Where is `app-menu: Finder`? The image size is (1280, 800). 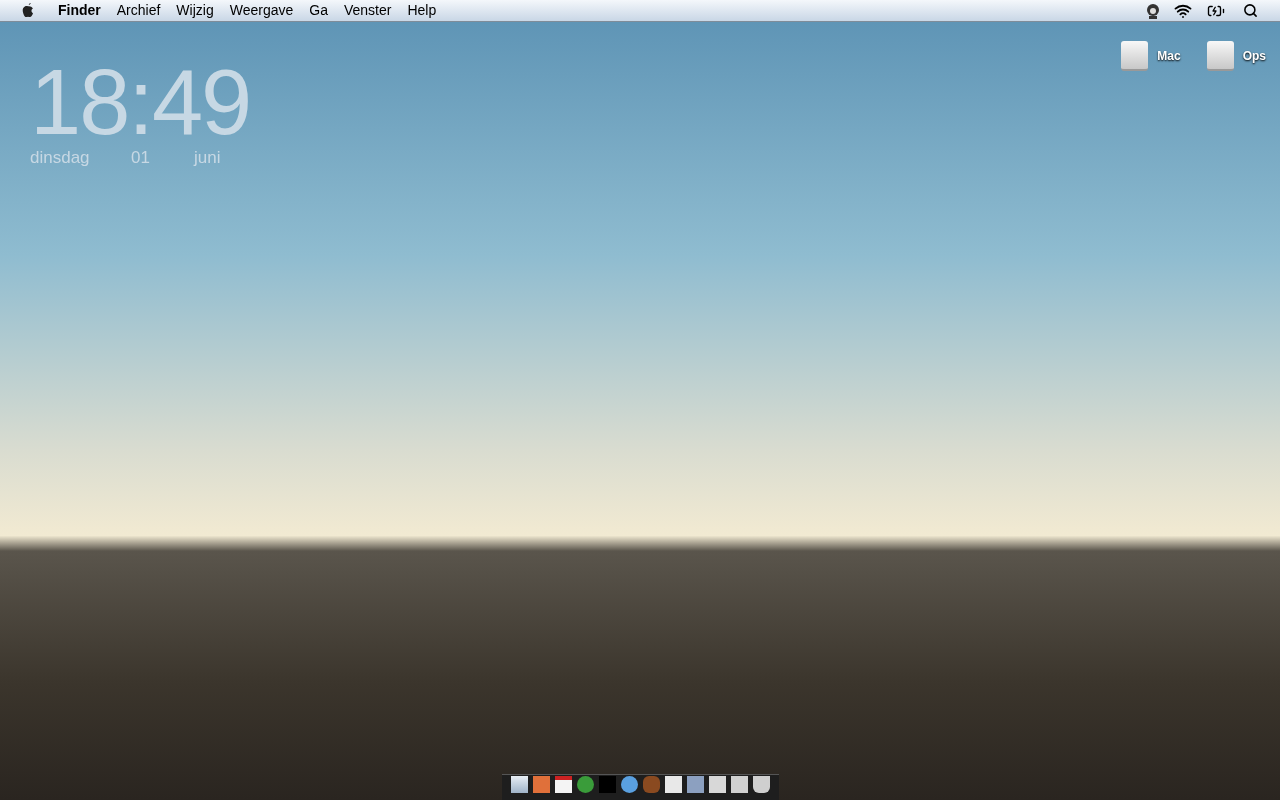
app-menu: Finder is located at coordinates (79, 10).